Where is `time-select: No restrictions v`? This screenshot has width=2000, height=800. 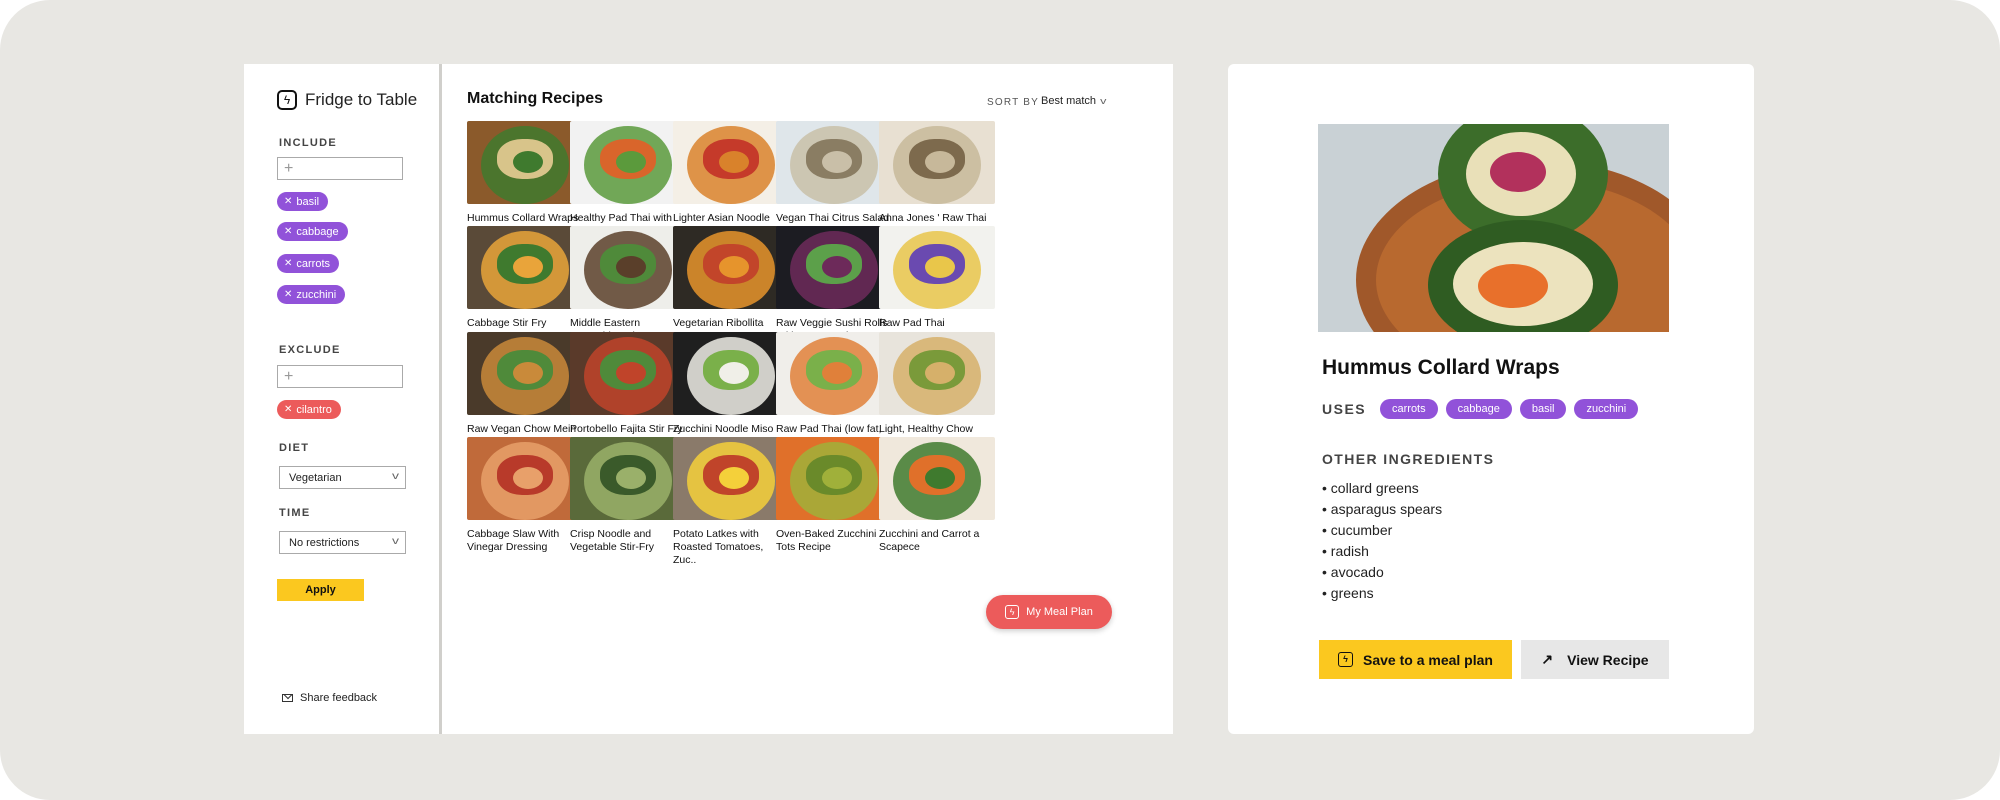
time-select: No restrictions v is located at coordinates (342, 542).